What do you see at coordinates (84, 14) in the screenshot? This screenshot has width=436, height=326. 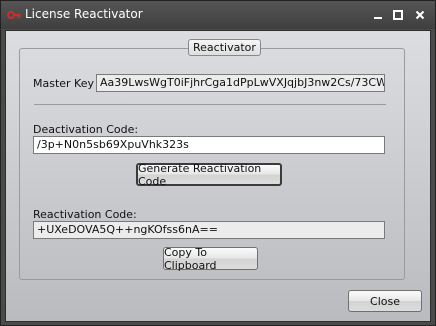 I see `window-title: License Reactivator` at bounding box center [84, 14].